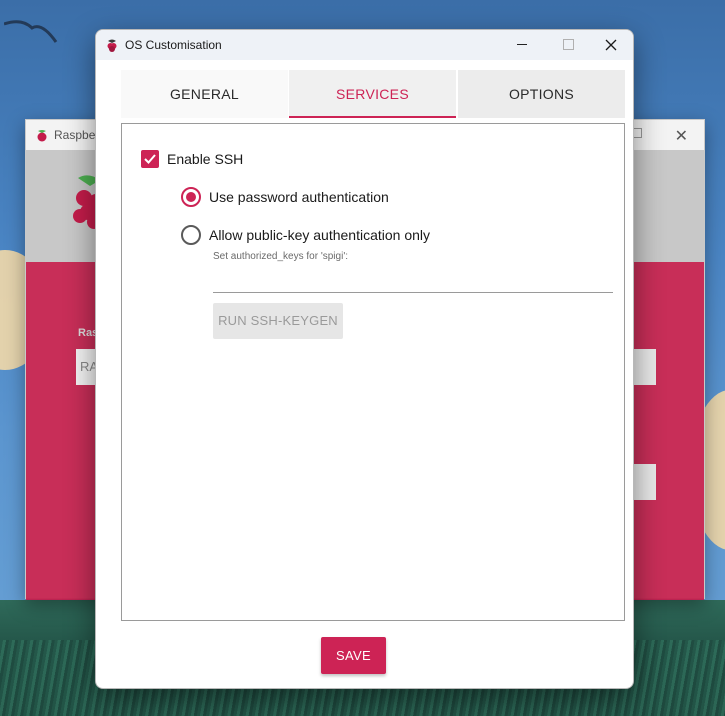 This screenshot has width=725, height=716. Describe the element at coordinates (204, 94) in the screenshot. I see `tab-general: GENERAL` at that location.